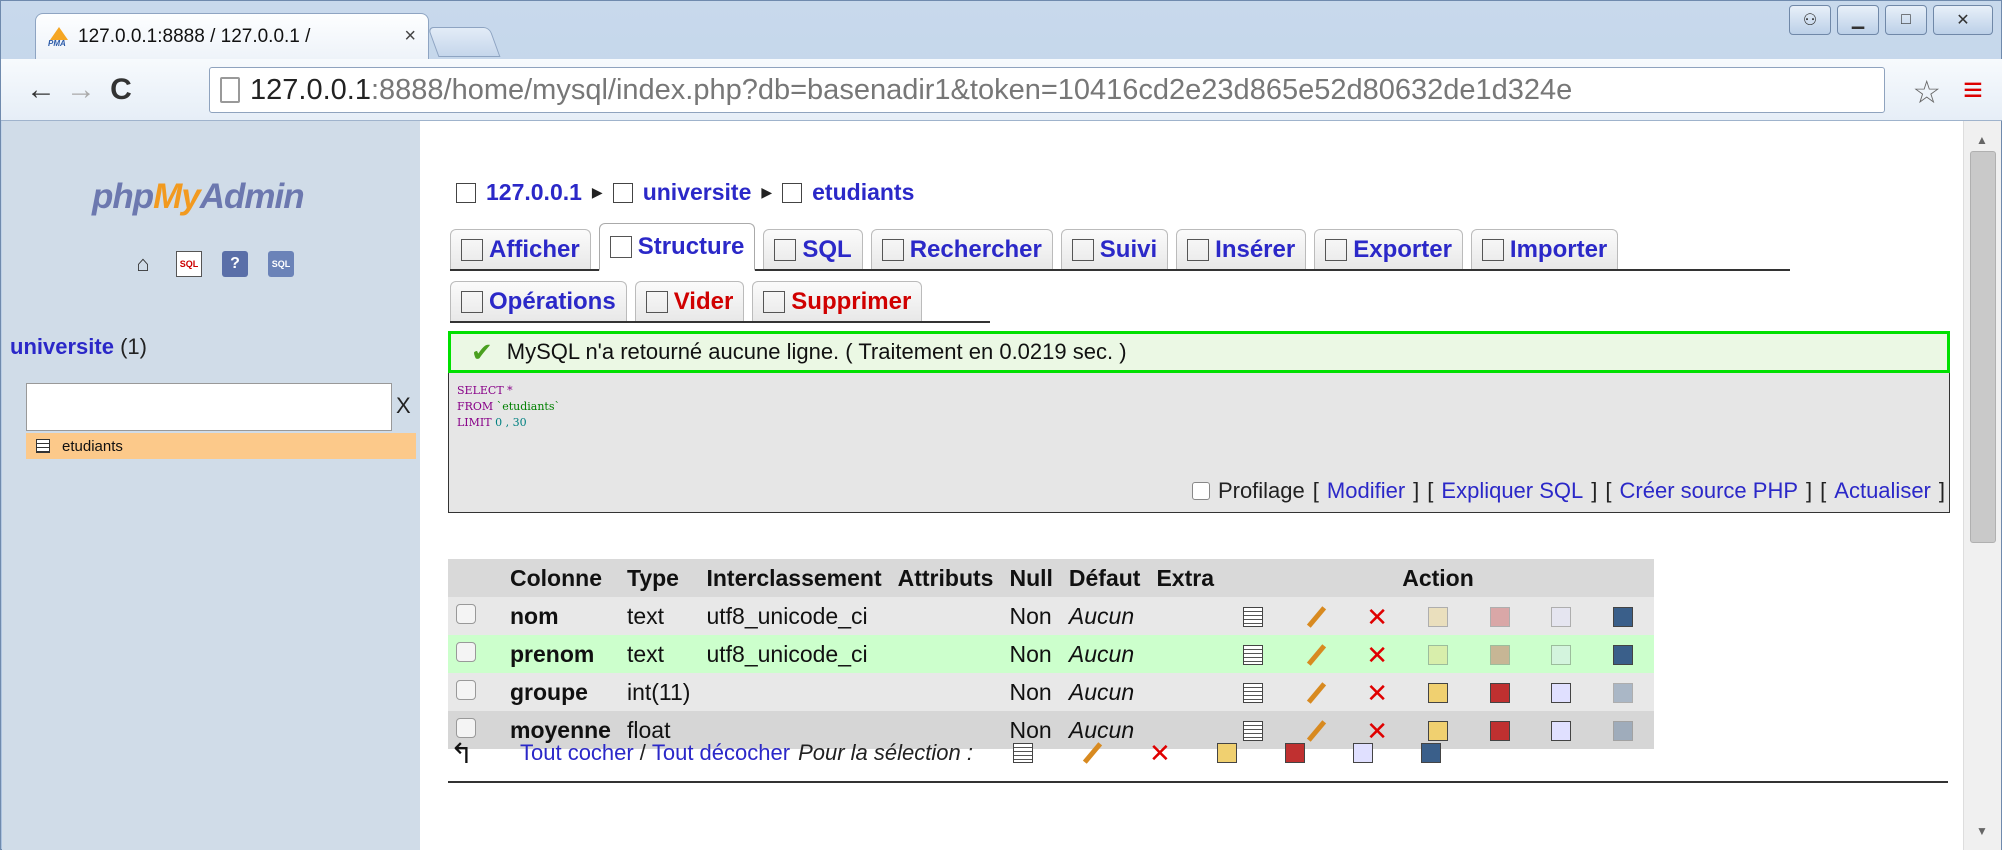 The image size is (2002, 850). What do you see at coordinates (235, 264) in the screenshot?
I see `help-icon: ?` at bounding box center [235, 264].